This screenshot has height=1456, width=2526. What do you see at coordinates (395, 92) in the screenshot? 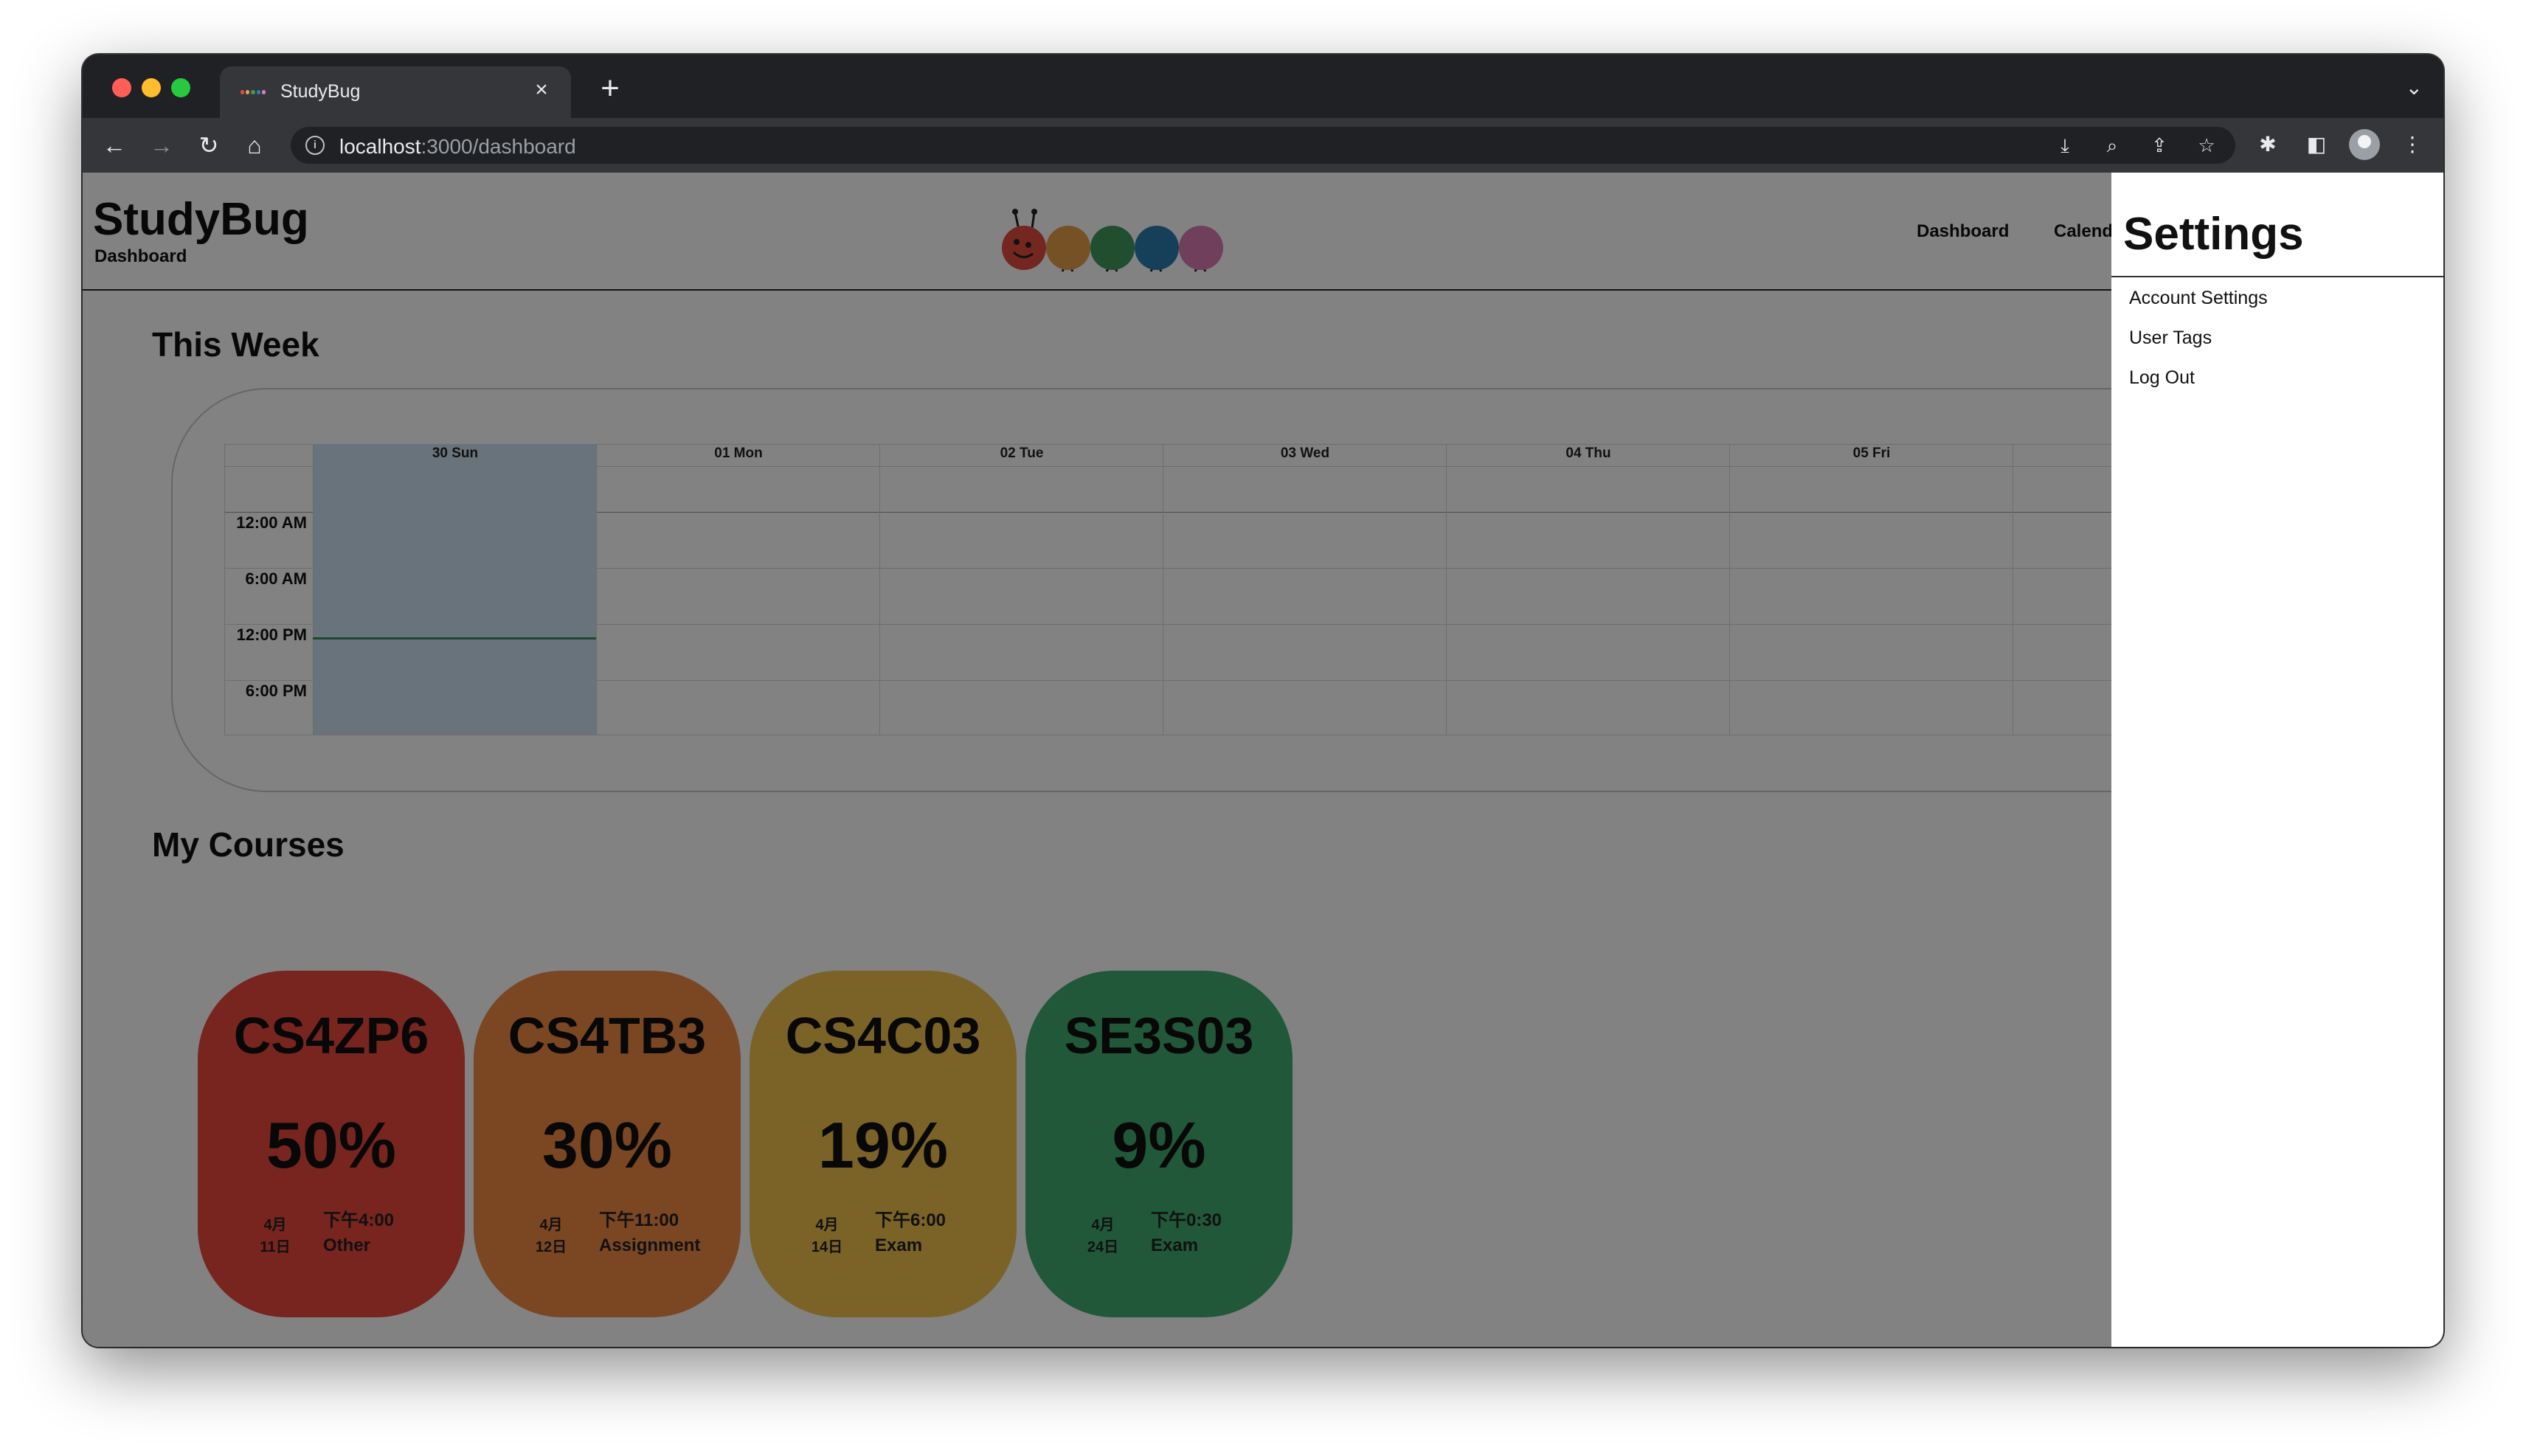
I see `browser-tab: StudyBug ×` at bounding box center [395, 92].